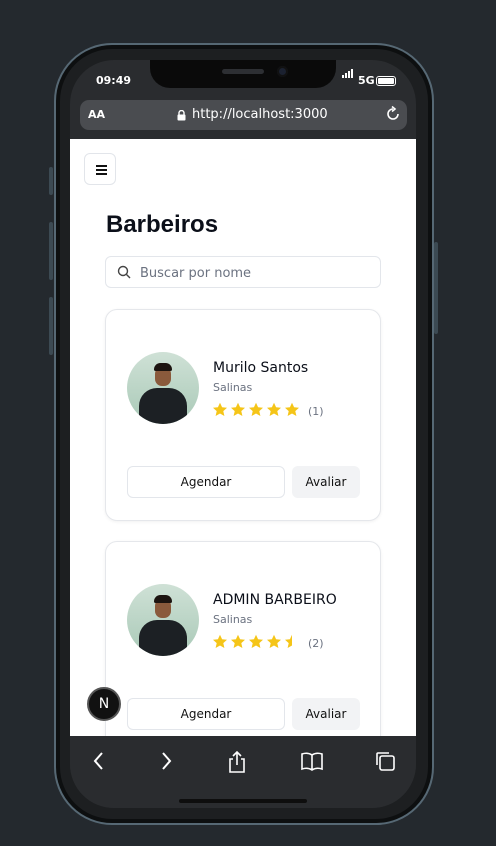 The height and width of the screenshot is (846, 496). I want to click on reload-icon, so click(393, 114).